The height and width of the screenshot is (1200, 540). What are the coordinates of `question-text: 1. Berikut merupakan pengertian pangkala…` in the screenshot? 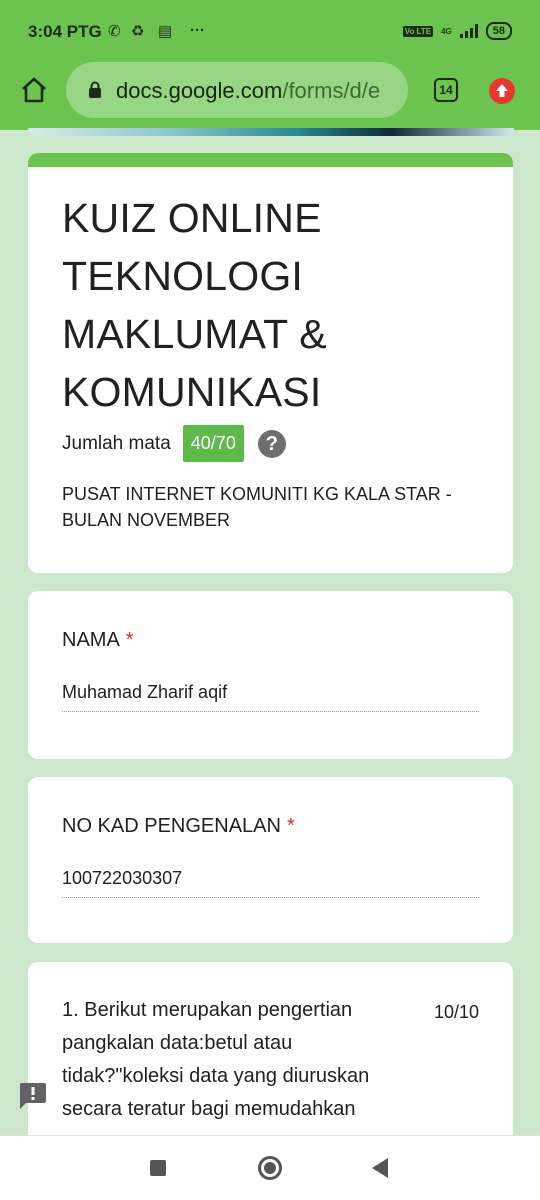 It's located at (216, 1059).